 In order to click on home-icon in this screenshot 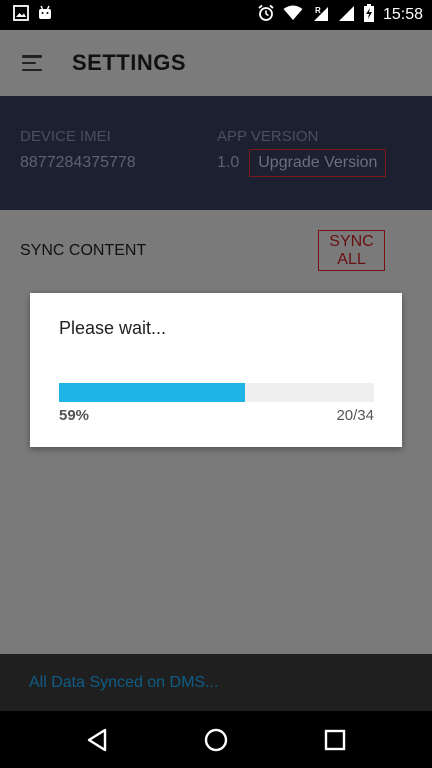, I will do `click(216, 740)`.